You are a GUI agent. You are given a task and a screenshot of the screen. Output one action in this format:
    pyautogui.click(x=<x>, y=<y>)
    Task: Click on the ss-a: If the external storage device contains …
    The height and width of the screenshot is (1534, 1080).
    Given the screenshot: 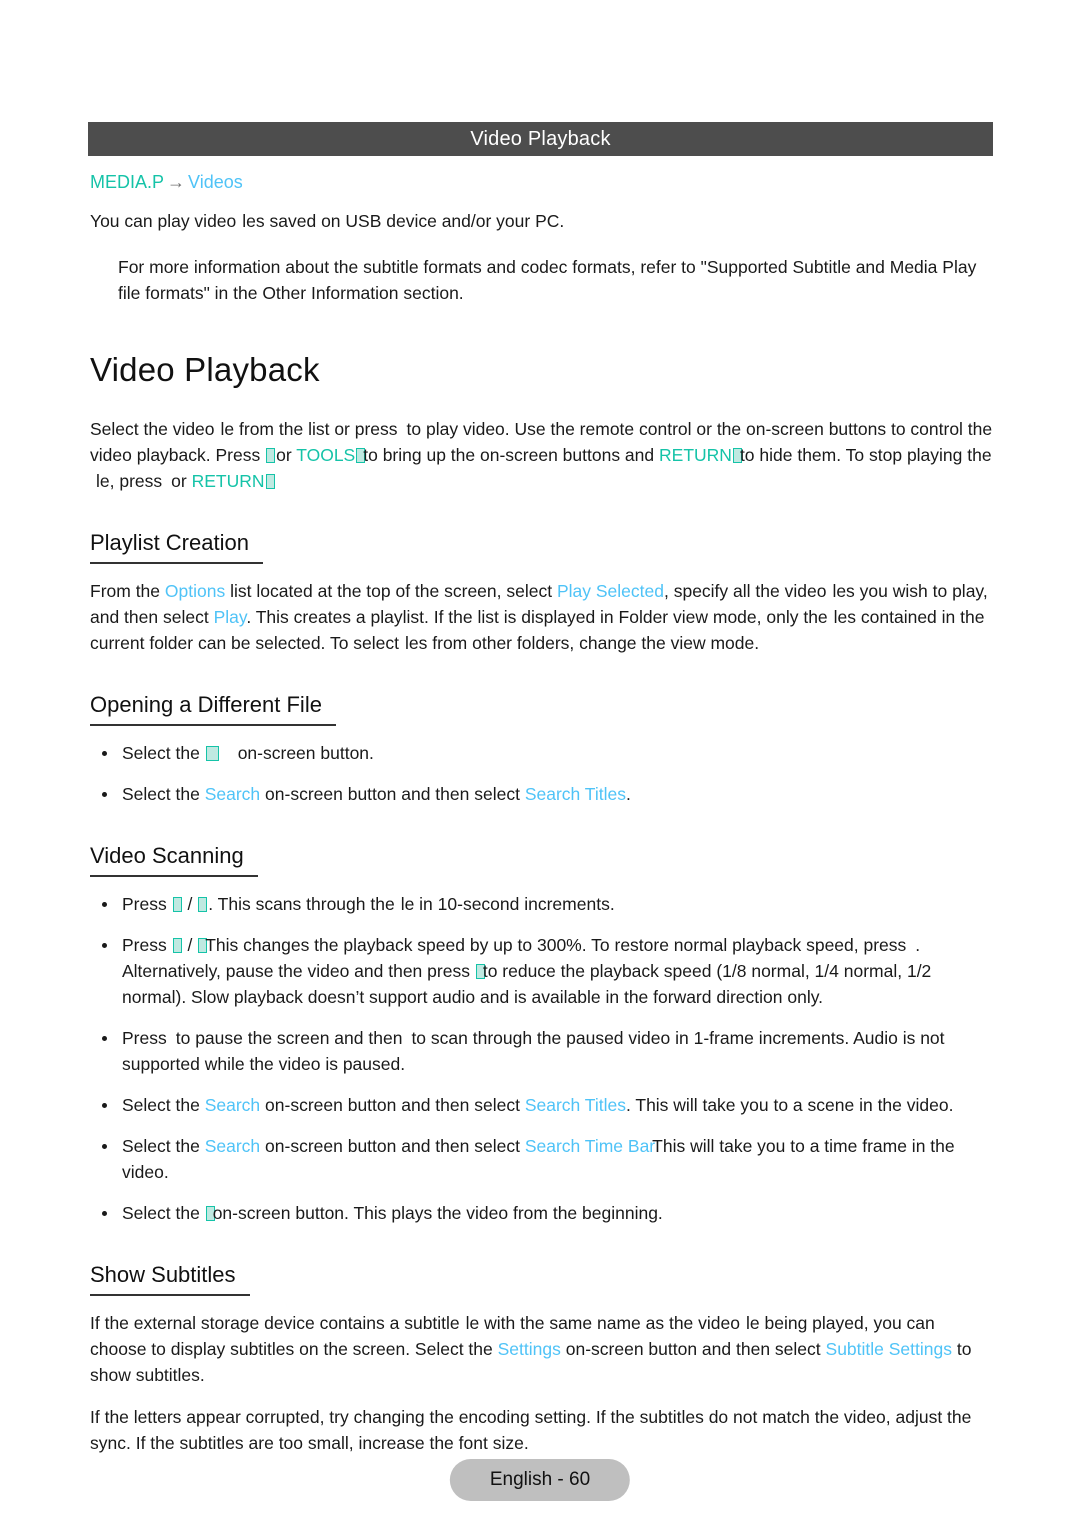 What is the action you would take?
    pyautogui.click(x=275, y=1323)
    